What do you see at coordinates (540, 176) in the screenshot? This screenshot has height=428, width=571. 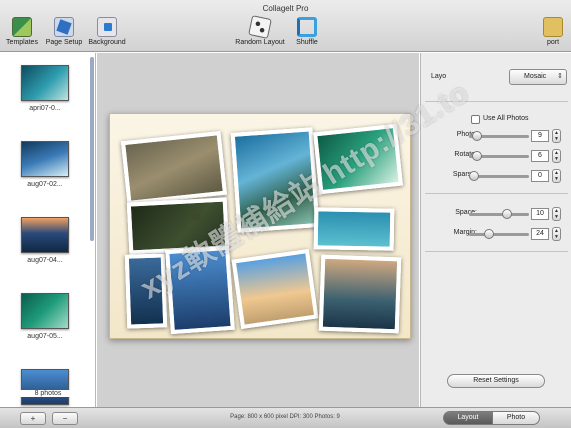 I see `sparse-field: 0` at bounding box center [540, 176].